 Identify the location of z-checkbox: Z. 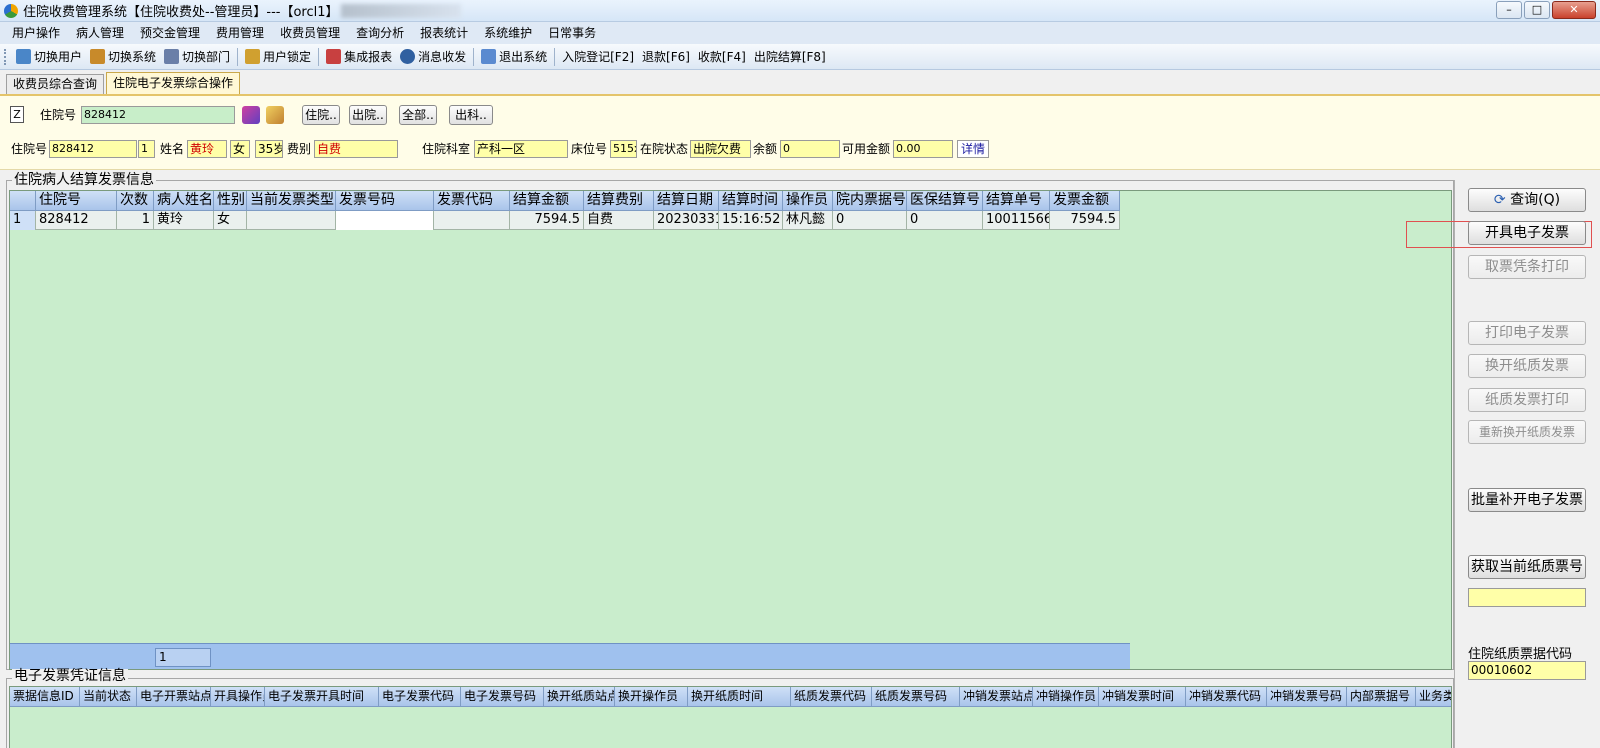
(17, 114).